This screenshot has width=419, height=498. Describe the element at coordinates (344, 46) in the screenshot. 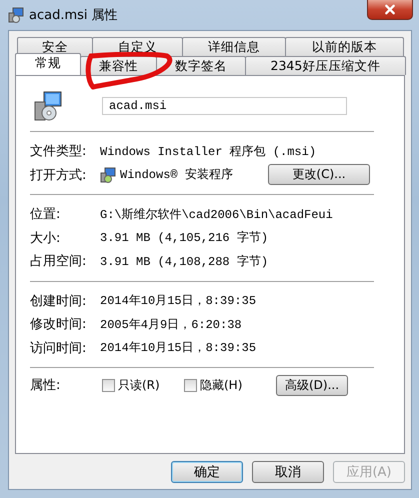

I see `tab: 以前的版本` at that location.